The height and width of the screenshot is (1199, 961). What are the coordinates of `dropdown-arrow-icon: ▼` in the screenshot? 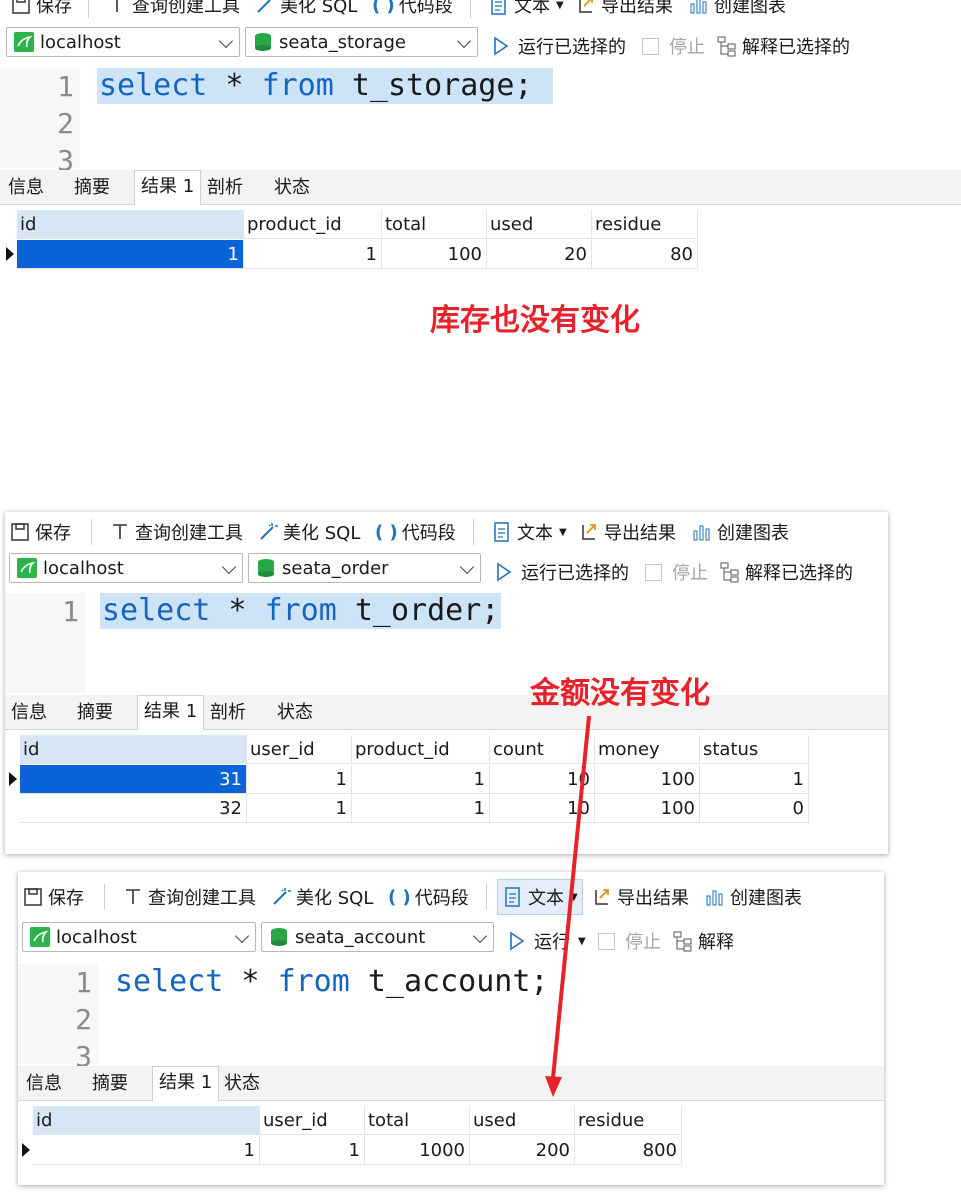 It's located at (582, 941).